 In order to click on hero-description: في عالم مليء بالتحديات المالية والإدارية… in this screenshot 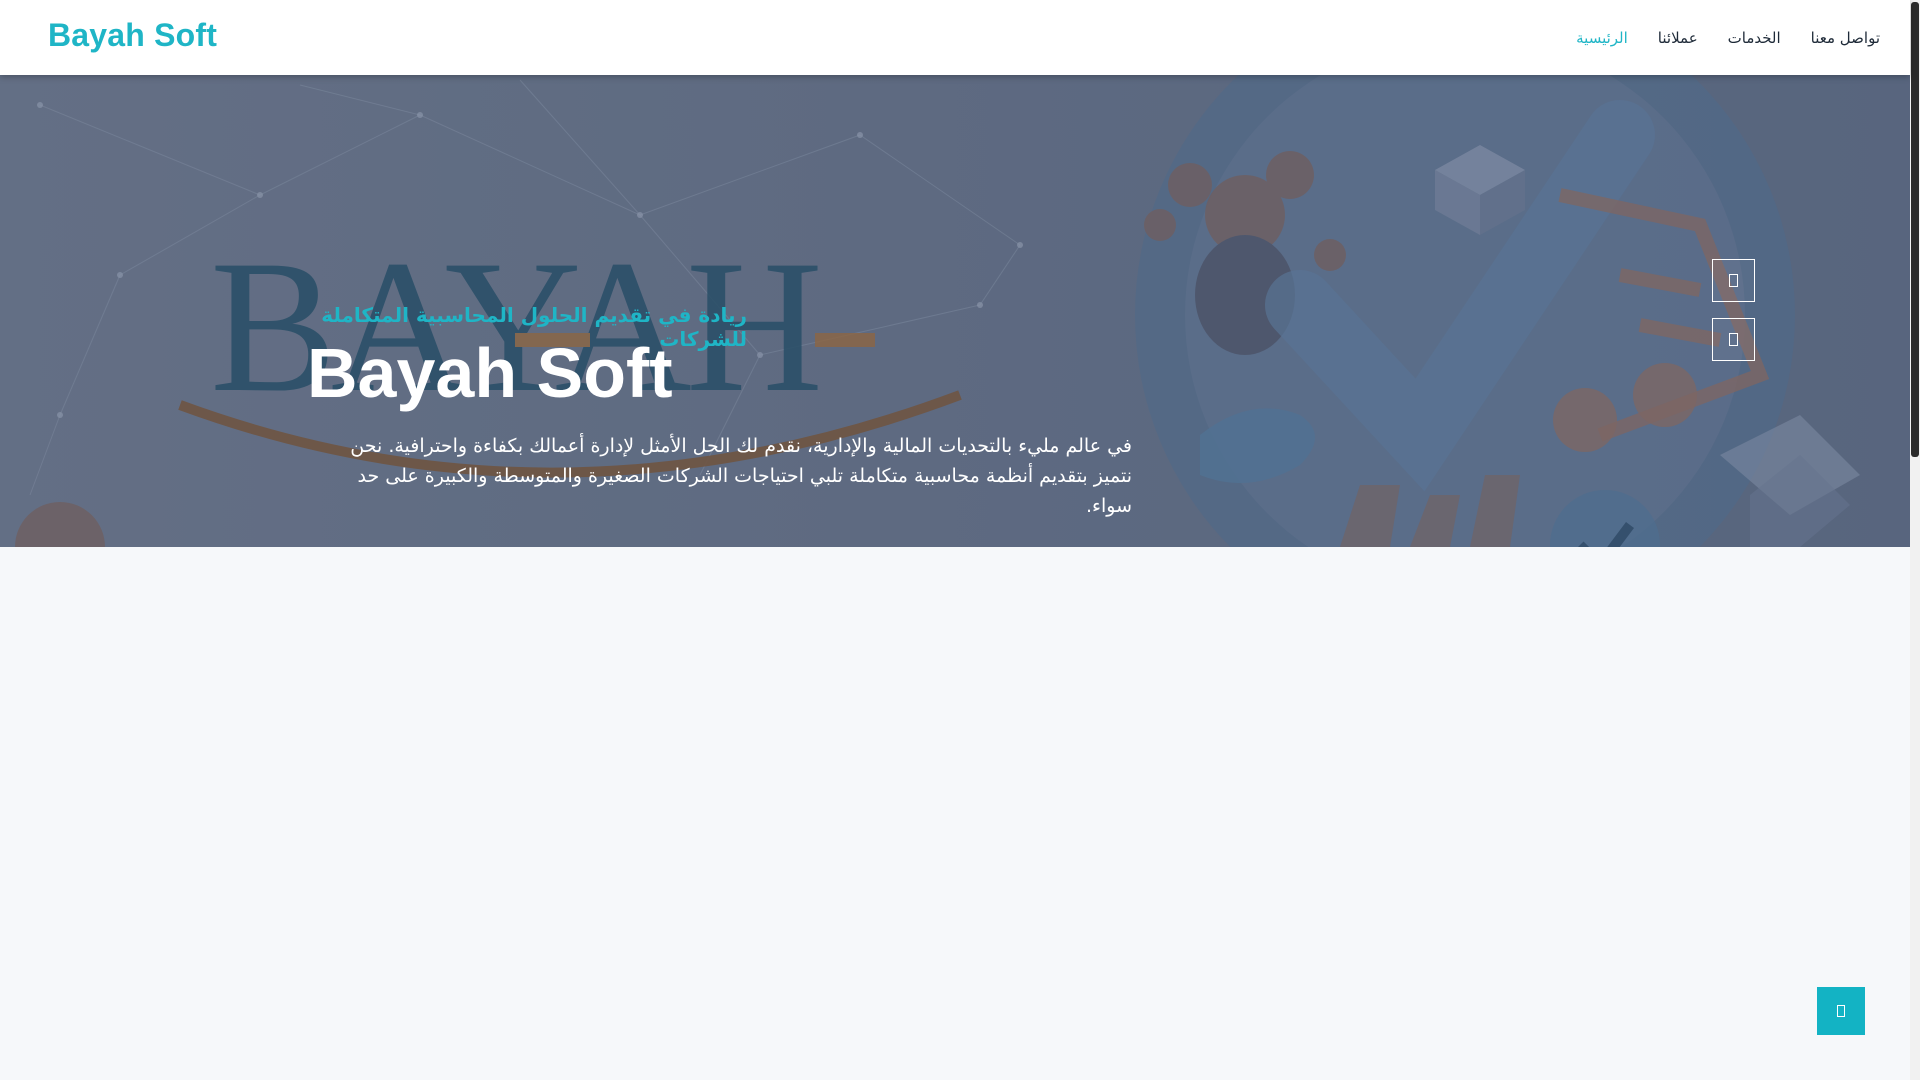, I will do `click(741, 476)`.